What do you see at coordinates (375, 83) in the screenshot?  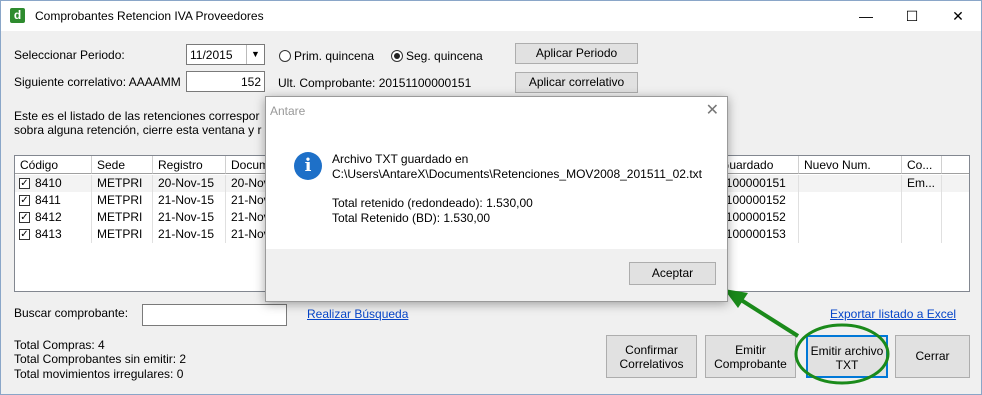 I see `ult-comprobante: Ult. Comprobante: 20151100000151` at bounding box center [375, 83].